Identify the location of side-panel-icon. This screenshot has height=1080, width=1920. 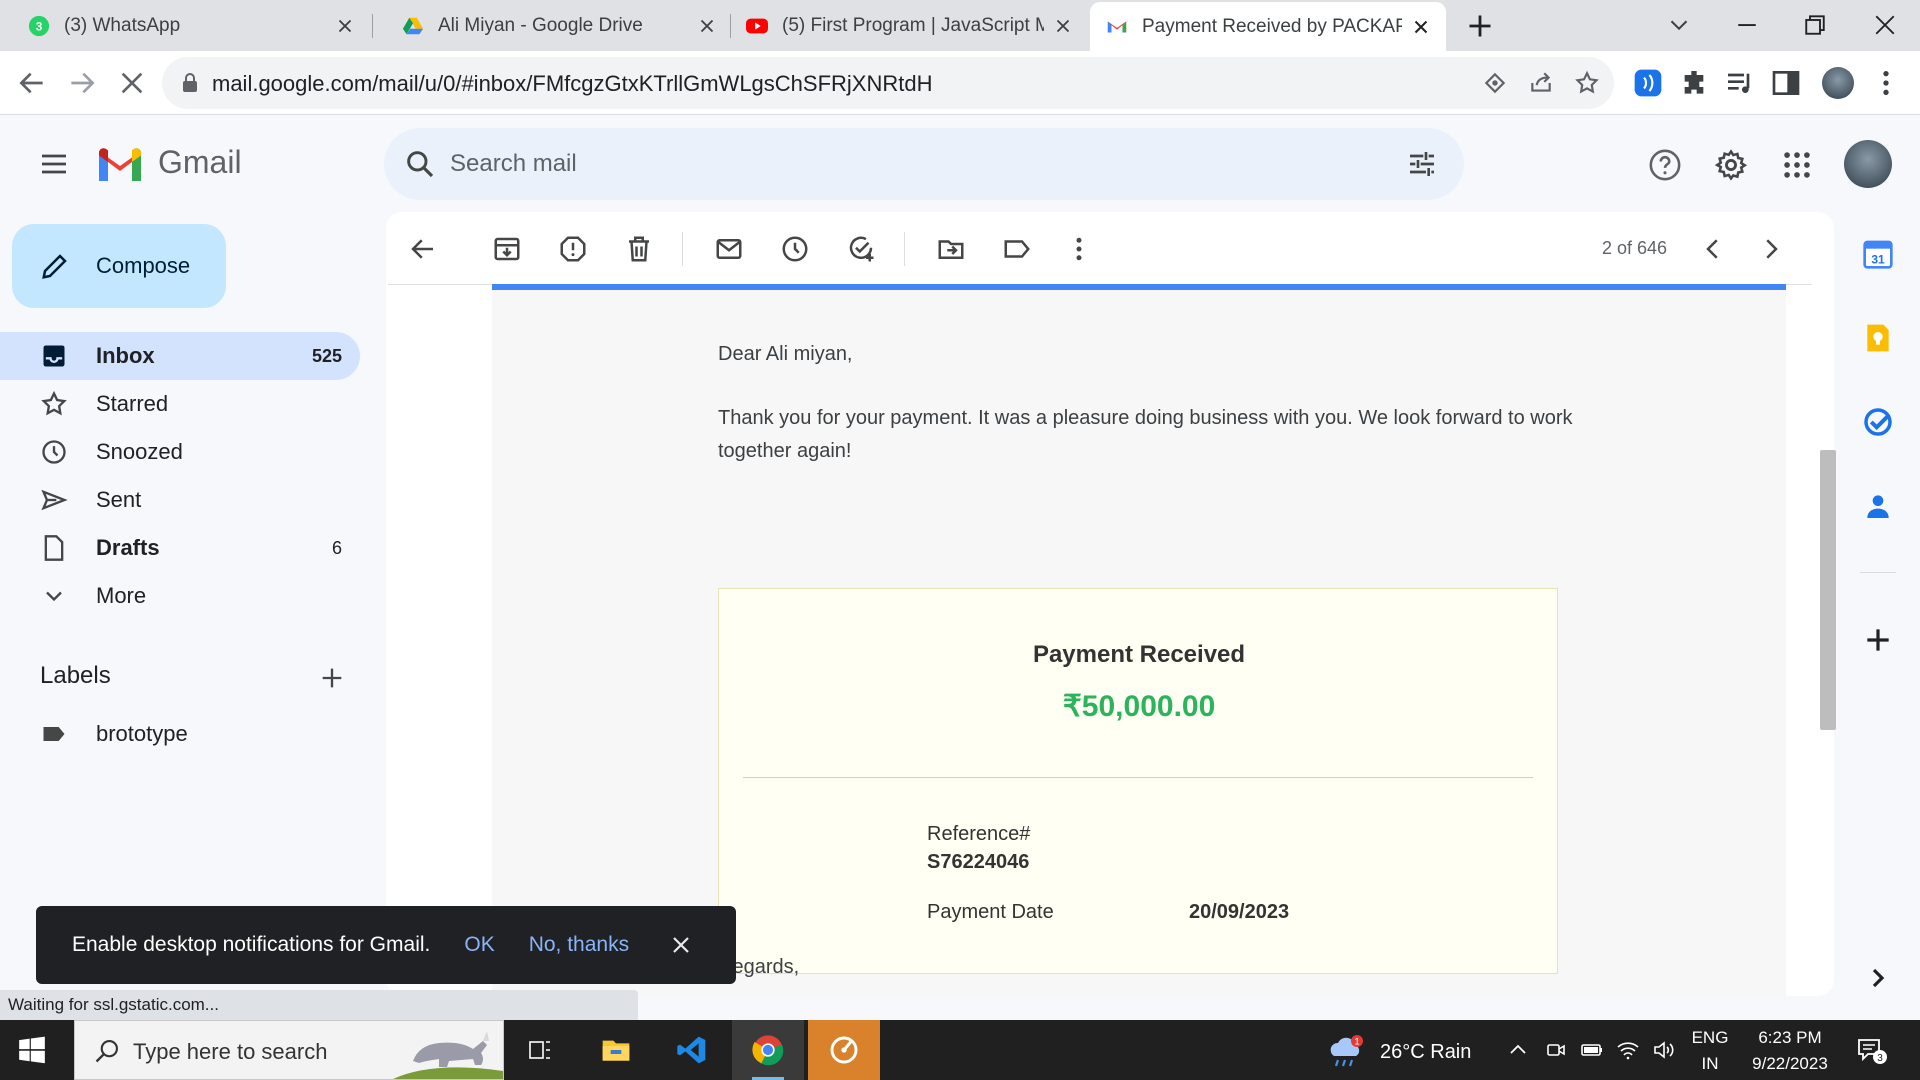
(1786, 83).